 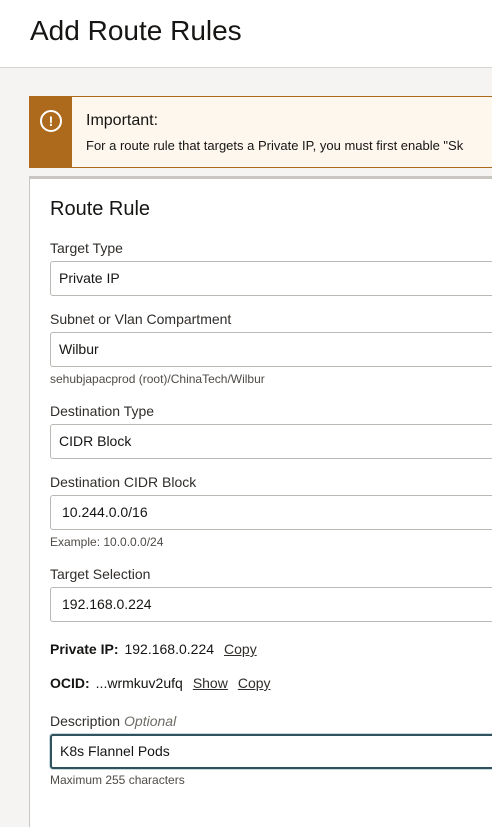 I want to click on ocid-show-link: Show, so click(x=210, y=683).